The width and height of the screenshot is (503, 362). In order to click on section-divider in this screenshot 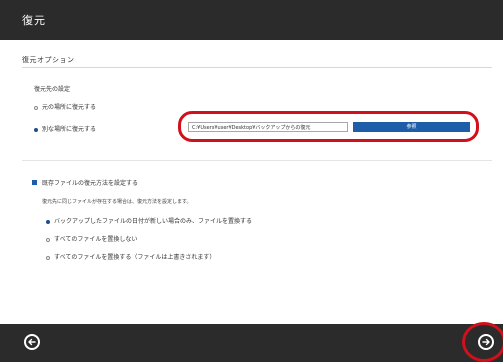, I will do `click(257, 67)`.